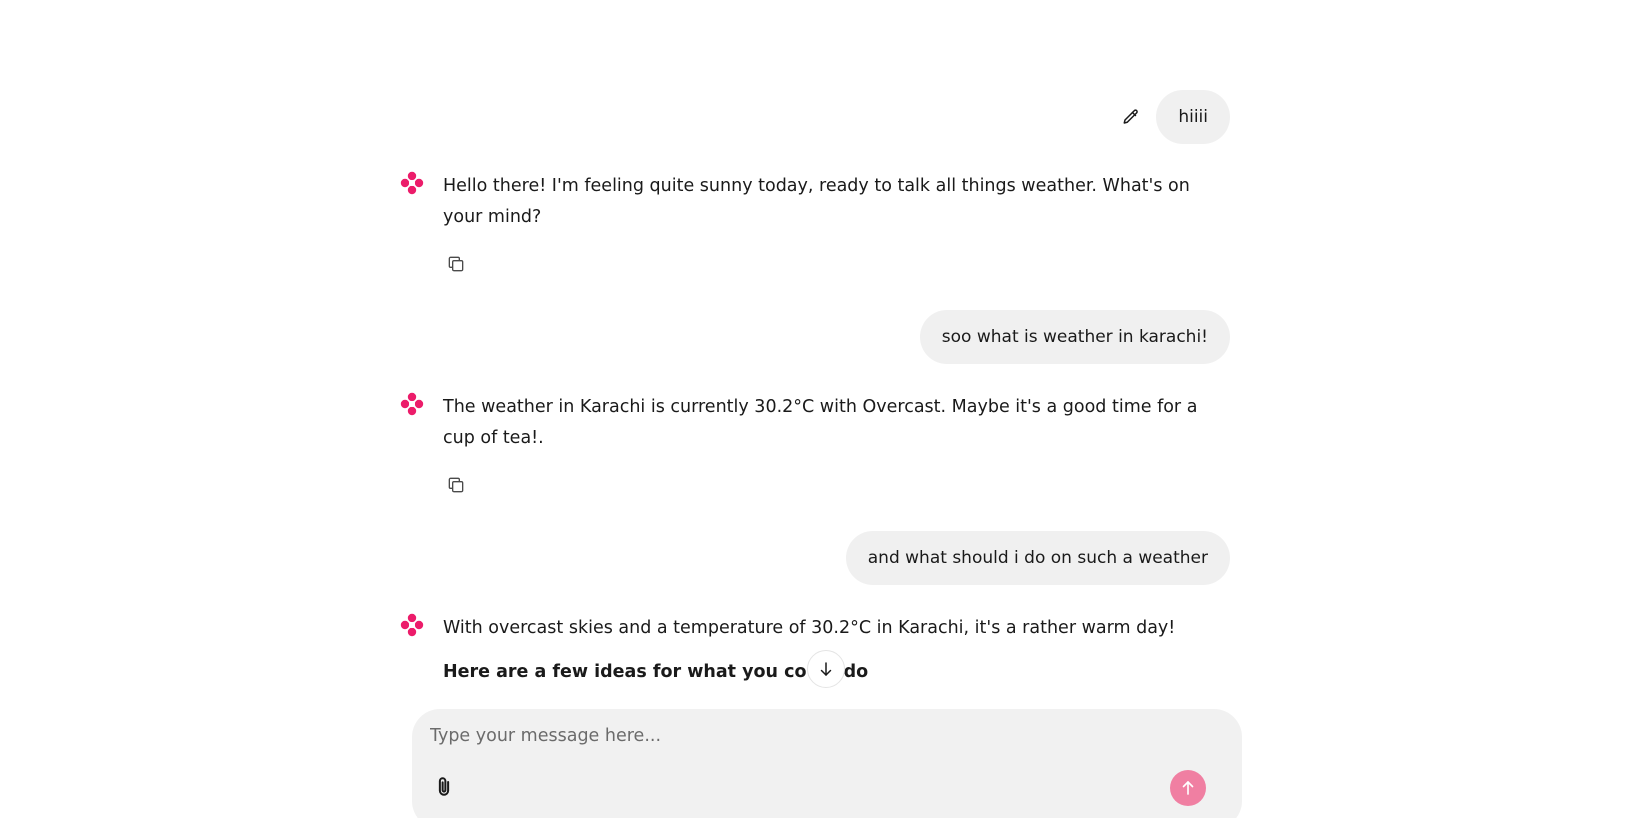 Image resolution: width=1639 pixels, height=818 pixels. I want to click on user-message-bubble: and what should i do on such a weather, so click(1037, 558).